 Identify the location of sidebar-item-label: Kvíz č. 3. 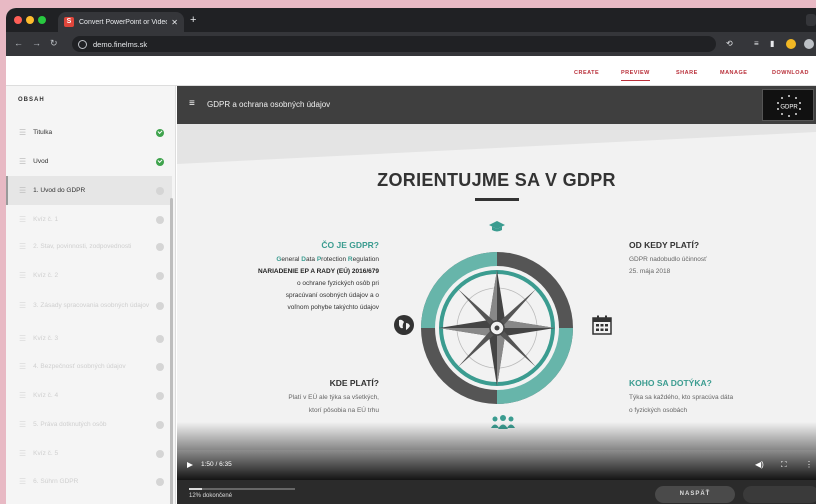
(46, 338).